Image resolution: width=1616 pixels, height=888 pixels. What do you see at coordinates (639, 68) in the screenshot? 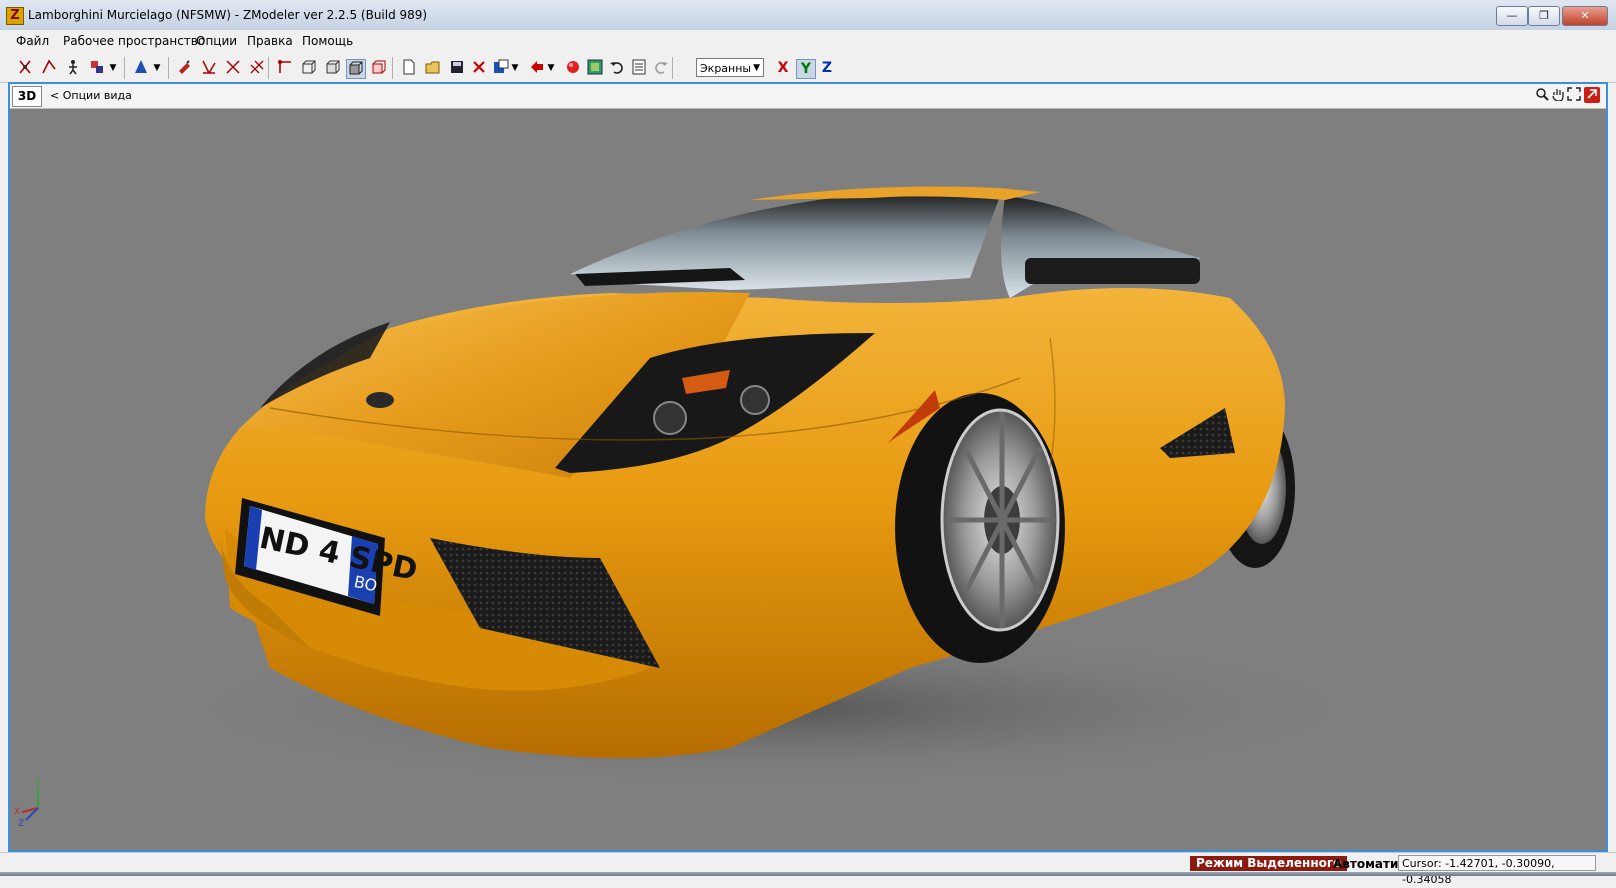
I see `list-document-icon` at bounding box center [639, 68].